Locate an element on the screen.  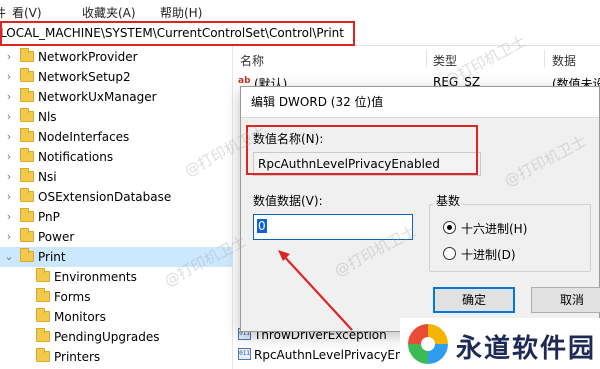
tree-item-label: Power is located at coordinates (56, 237).